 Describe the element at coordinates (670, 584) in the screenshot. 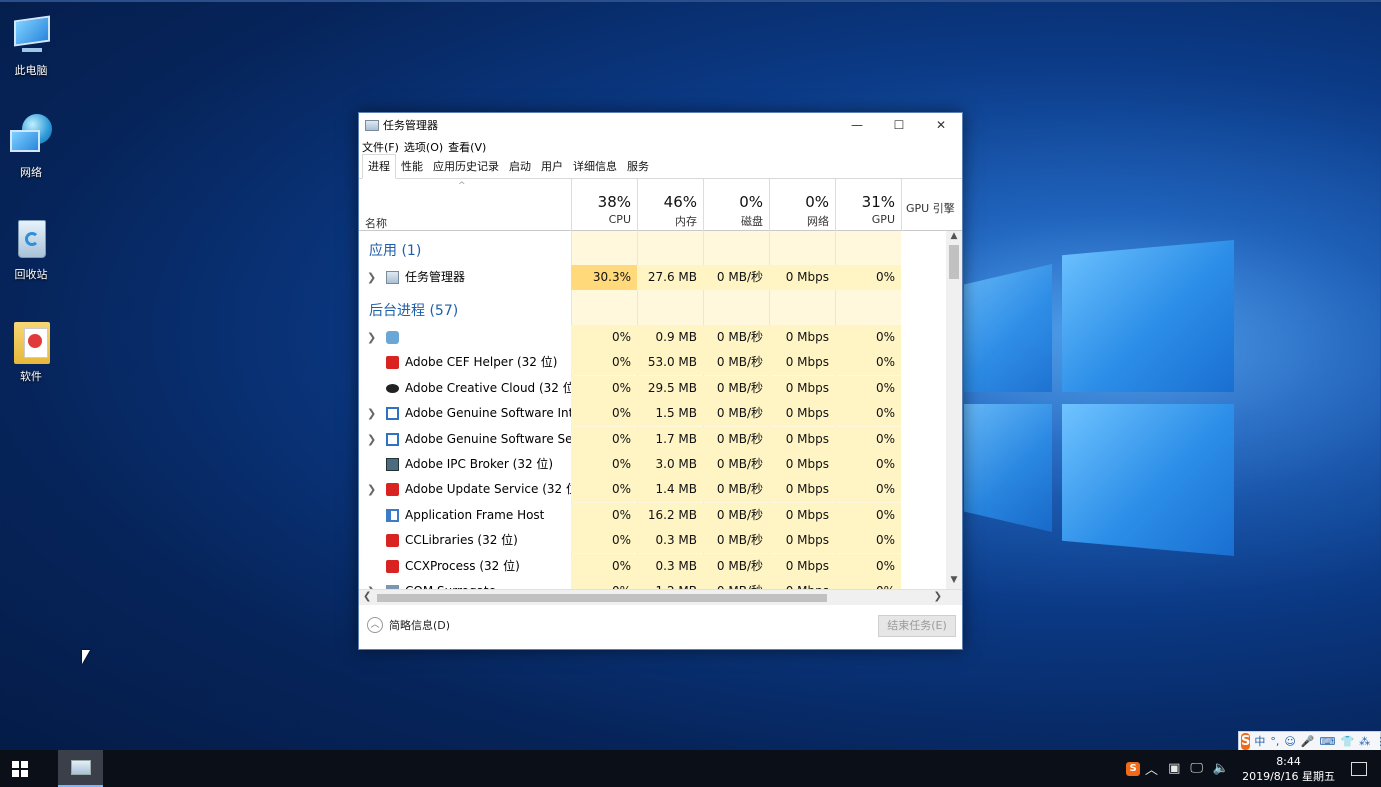

I see `memory-cell: 1.2 MB` at that location.